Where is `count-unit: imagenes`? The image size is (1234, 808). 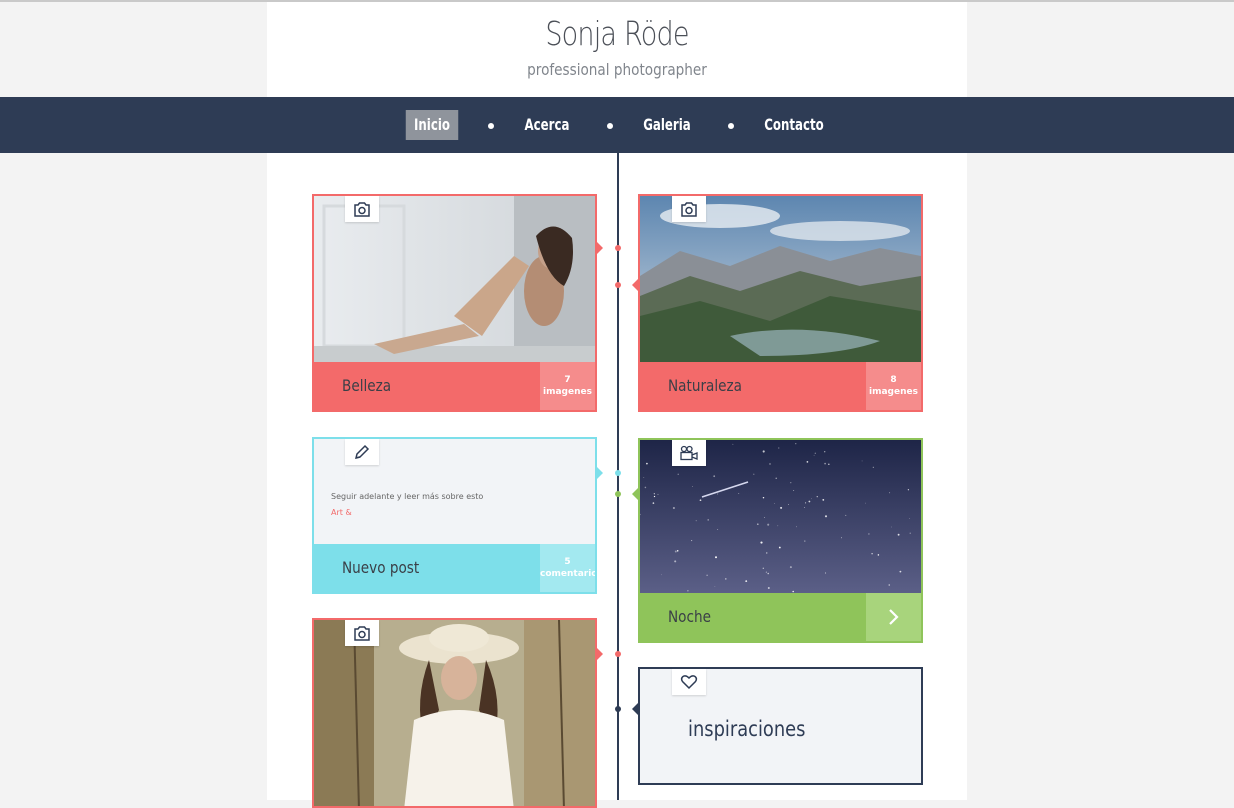 count-unit: imagenes is located at coordinates (893, 392).